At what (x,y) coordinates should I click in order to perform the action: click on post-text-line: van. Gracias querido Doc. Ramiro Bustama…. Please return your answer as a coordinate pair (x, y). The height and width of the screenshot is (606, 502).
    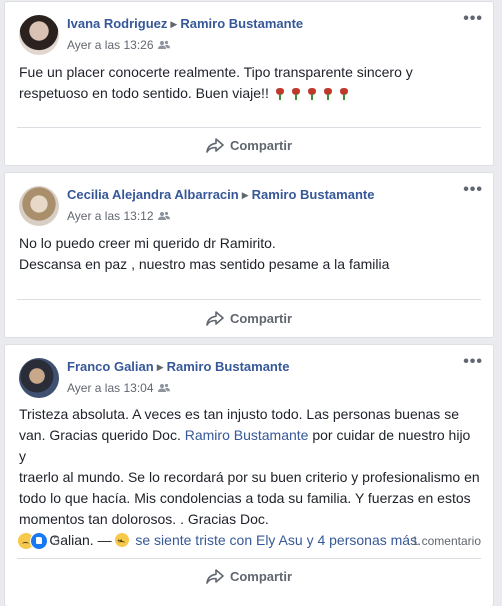
    Looking at the image, I should click on (245, 445).